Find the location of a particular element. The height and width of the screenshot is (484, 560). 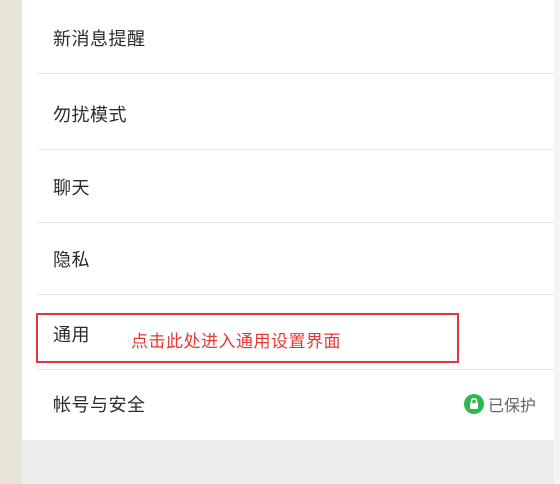

annotation-text: 点击此处进入通用设置界面 is located at coordinates (236, 342).